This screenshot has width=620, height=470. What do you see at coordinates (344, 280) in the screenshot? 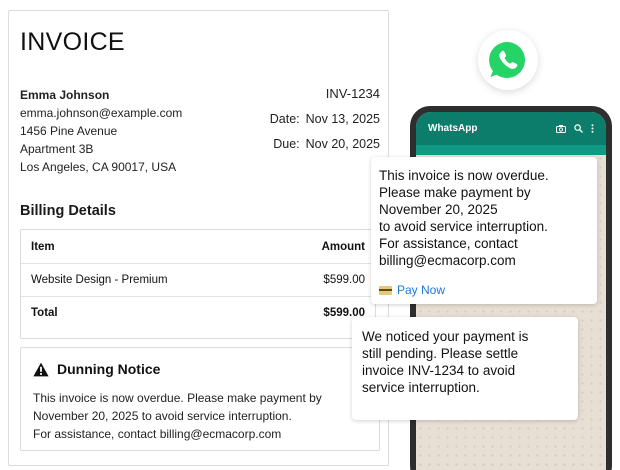
I see `item-amount: $599.00` at bounding box center [344, 280].